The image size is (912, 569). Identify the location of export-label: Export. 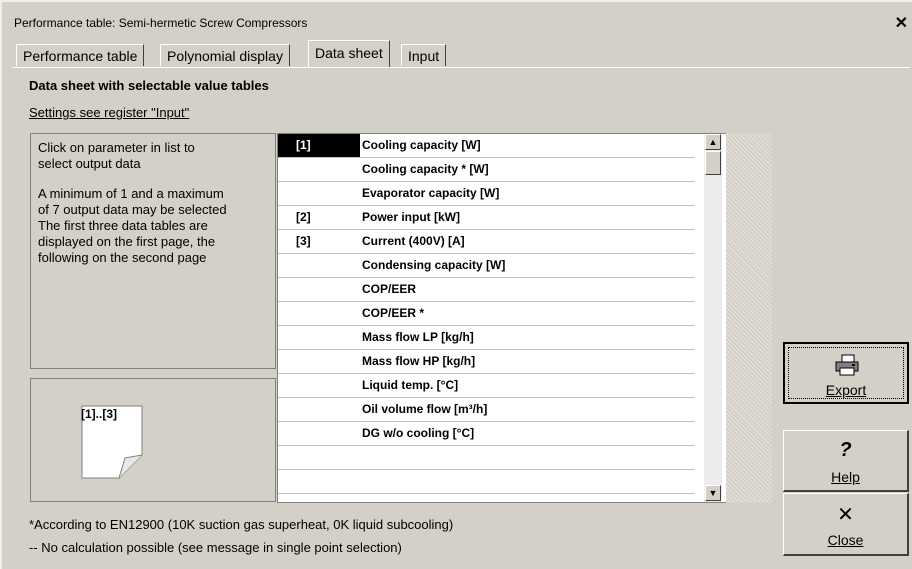
(846, 390).